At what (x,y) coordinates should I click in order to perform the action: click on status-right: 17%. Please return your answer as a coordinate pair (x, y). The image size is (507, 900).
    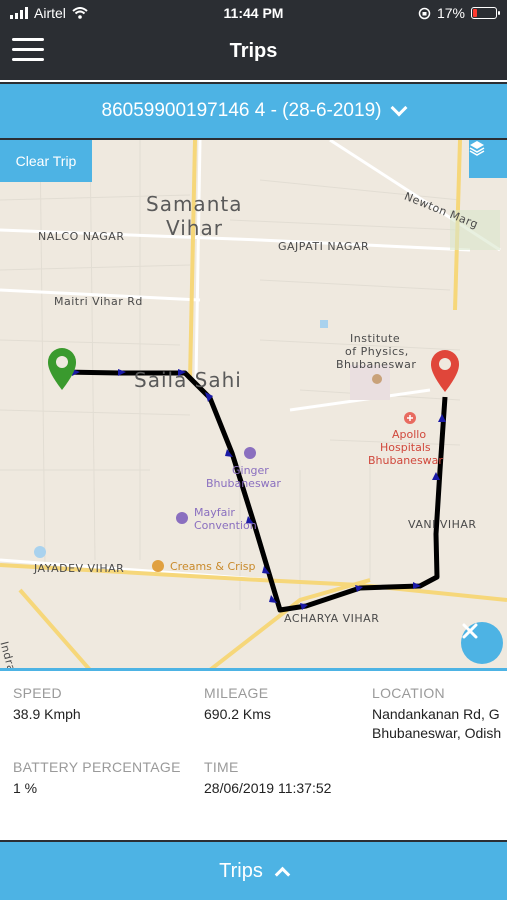
    Looking at the image, I should click on (459, 13).